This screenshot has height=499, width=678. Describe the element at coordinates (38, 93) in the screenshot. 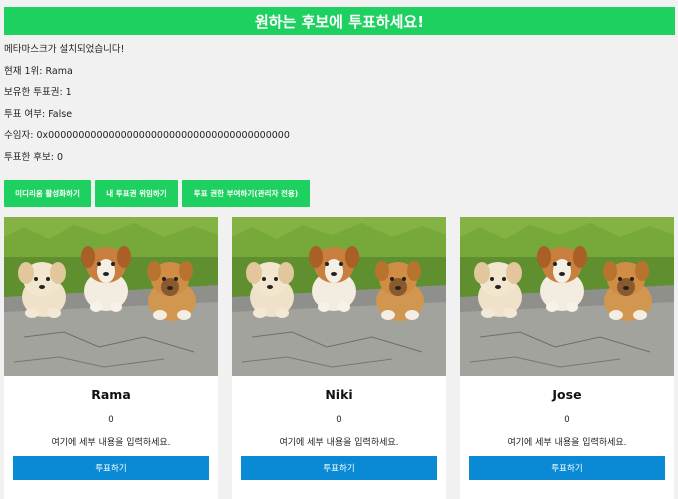

I see `token-balance: 보유한 투표권: 1` at that location.